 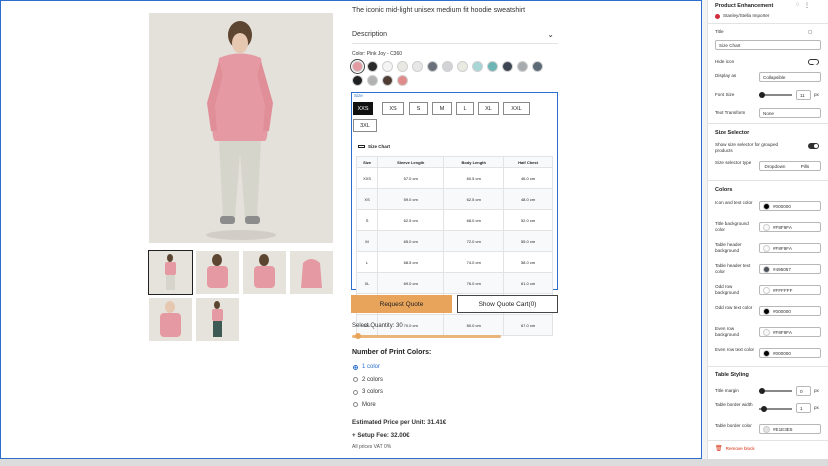 What do you see at coordinates (805, 166) in the screenshot?
I see `segment-pills: Pills` at bounding box center [805, 166].